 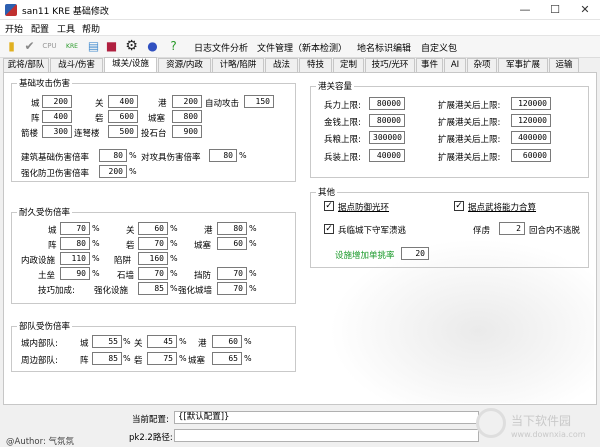 I want to click on tab-resources: 资源/内政, so click(x=184, y=65).